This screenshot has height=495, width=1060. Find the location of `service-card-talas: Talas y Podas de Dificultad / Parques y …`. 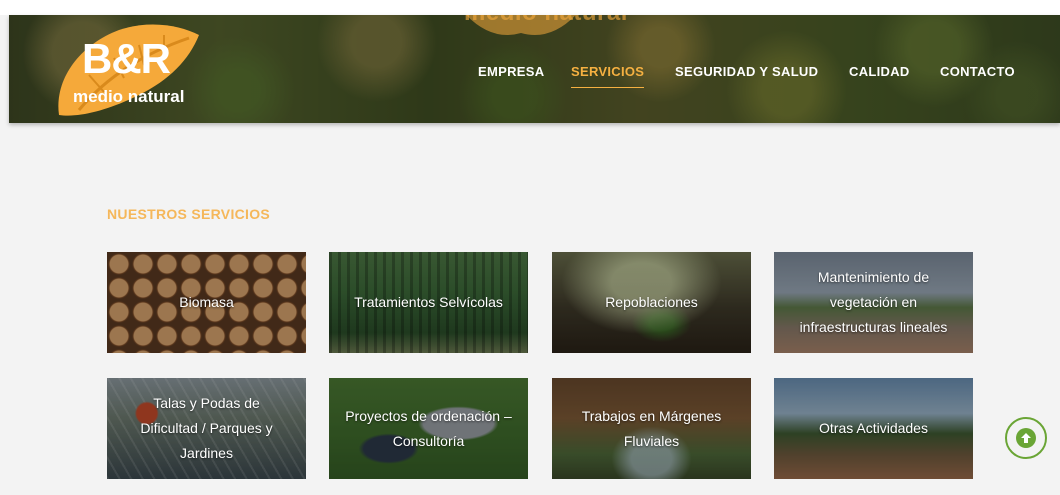

service-card-talas: Talas y Podas de Dificultad / Parques y … is located at coordinates (206, 428).